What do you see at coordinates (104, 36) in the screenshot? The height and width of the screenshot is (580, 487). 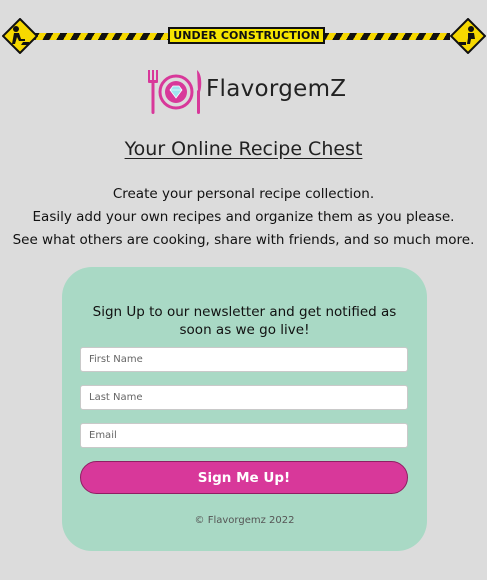 I see `caution-tape-left` at bounding box center [104, 36].